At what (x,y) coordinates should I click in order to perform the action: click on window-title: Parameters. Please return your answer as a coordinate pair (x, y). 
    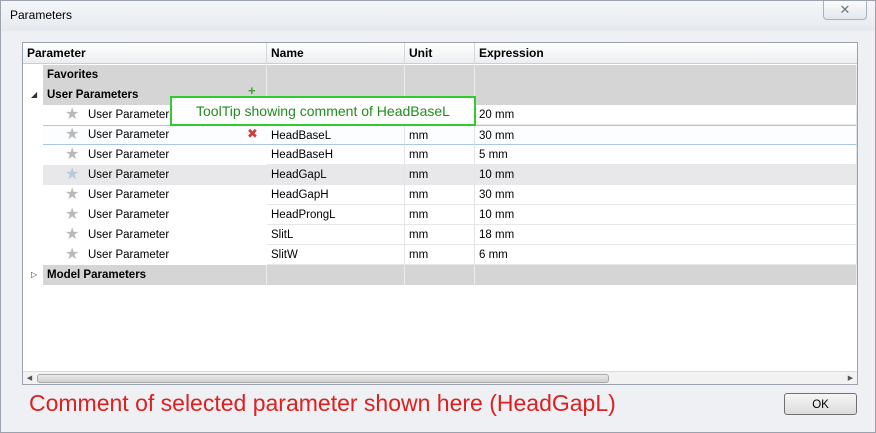
    Looking at the image, I should click on (41, 15).